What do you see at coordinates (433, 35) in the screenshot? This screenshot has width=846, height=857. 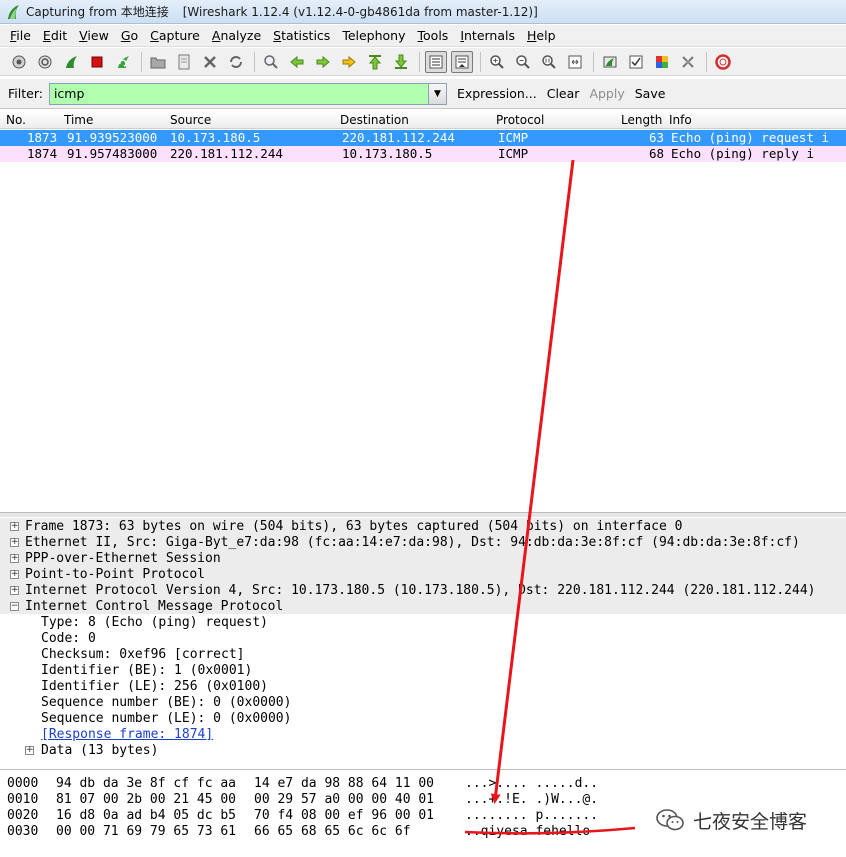 I see `menu-tools: Tools` at bounding box center [433, 35].